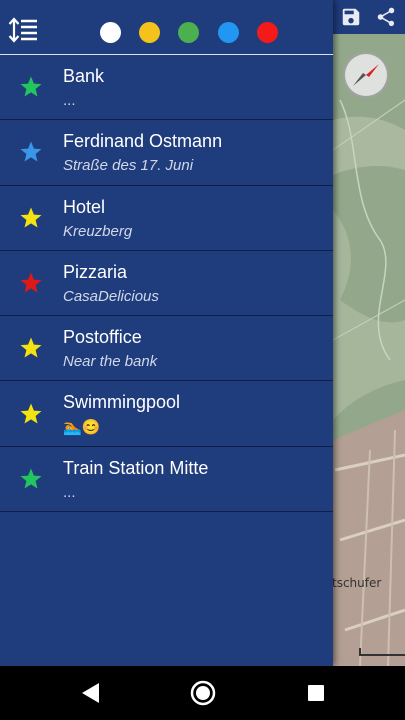  I want to click on place-title: Train Station Mitte, so click(136, 467).